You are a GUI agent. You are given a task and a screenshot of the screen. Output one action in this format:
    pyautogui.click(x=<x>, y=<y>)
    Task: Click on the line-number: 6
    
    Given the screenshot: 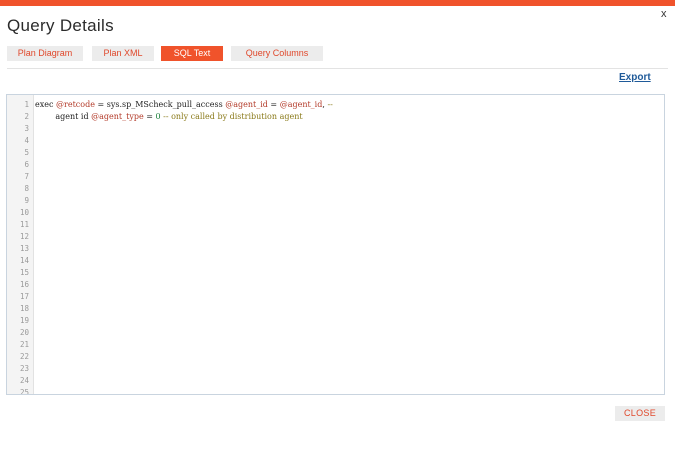 What is the action you would take?
    pyautogui.click(x=26, y=164)
    